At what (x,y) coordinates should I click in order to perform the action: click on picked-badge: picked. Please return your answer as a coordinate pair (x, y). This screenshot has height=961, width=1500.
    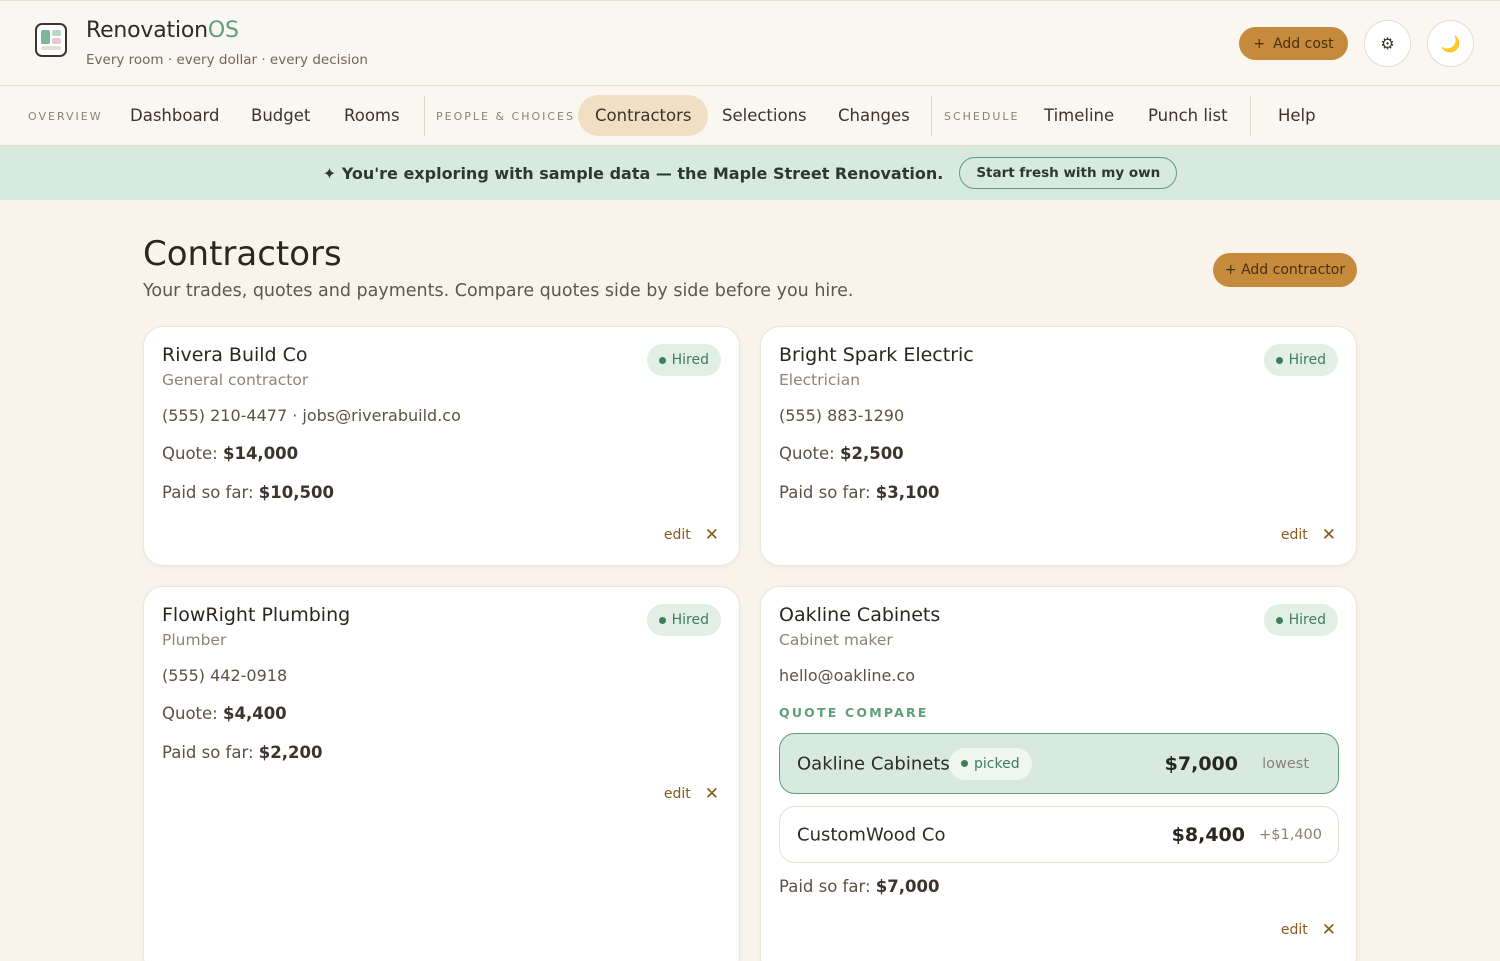
    Looking at the image, I should click on (990, 763).